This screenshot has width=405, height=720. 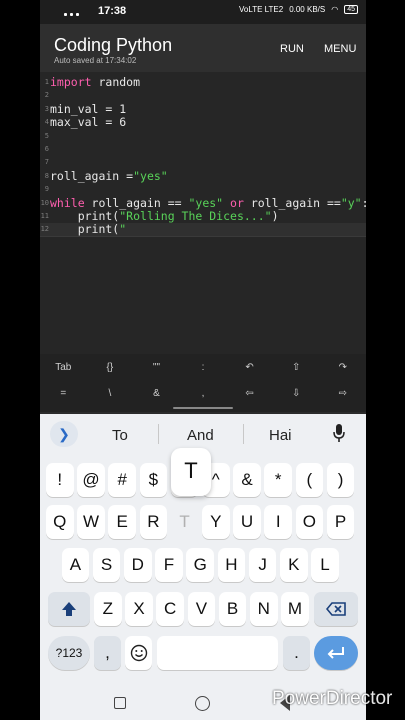 I want to click on letter-key-z: Z, so click(x=108, y=609).